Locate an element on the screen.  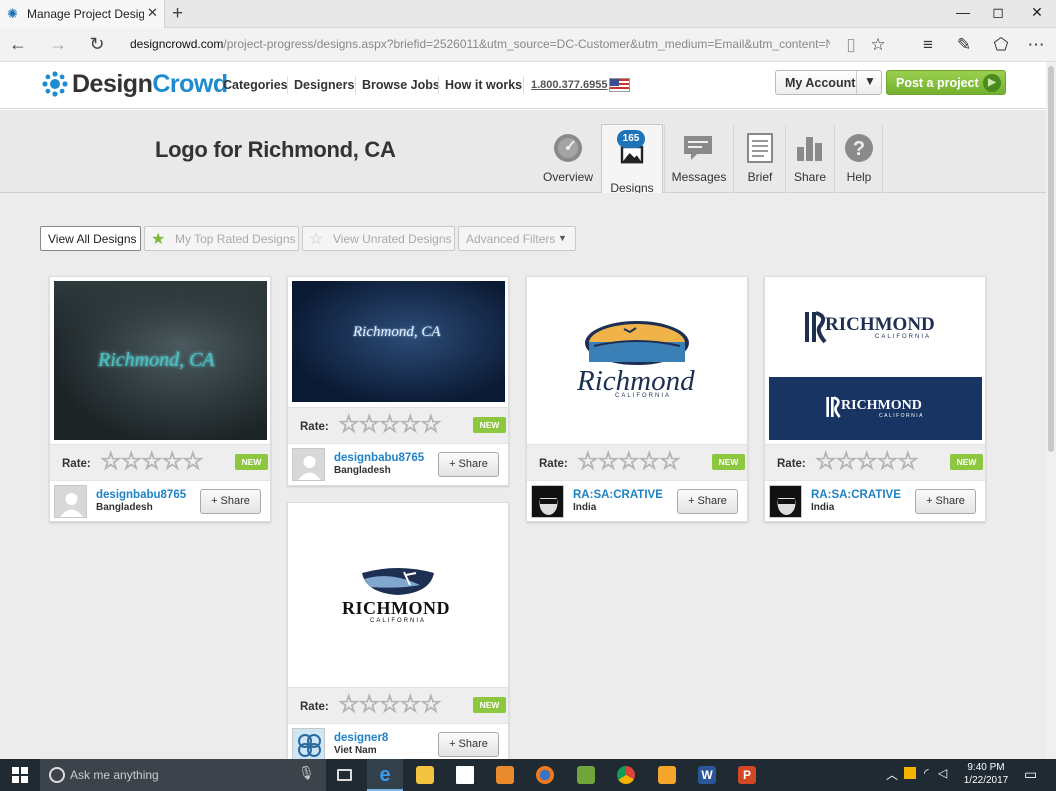
microphone-icon: 🎙 is located at coordinates (306, 773).